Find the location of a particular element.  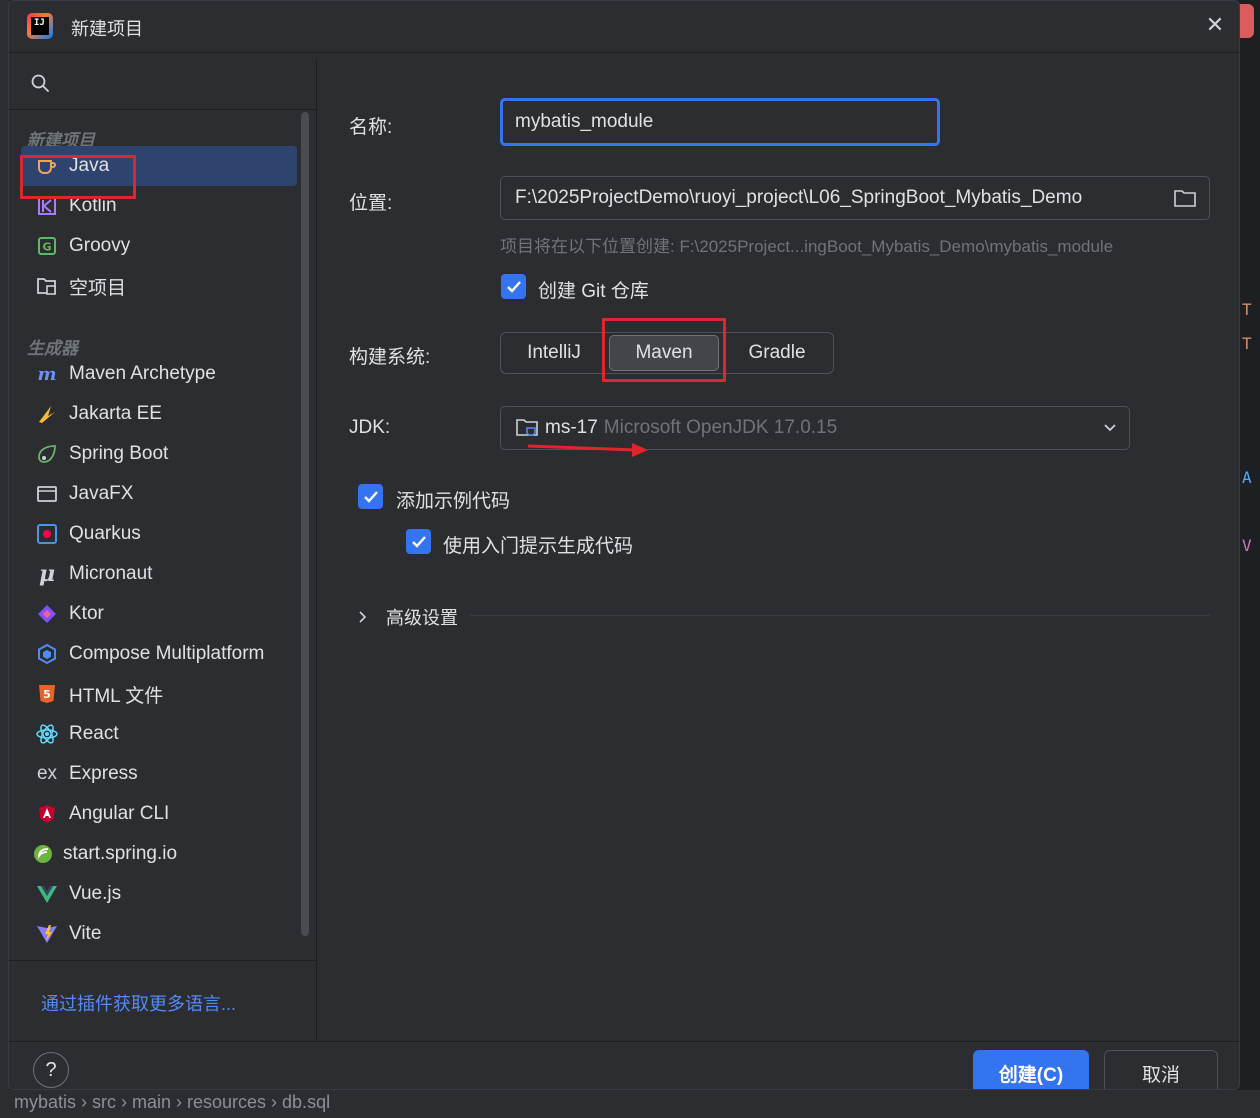

sidebar-item-react: React is located at coordinates (157, 734).